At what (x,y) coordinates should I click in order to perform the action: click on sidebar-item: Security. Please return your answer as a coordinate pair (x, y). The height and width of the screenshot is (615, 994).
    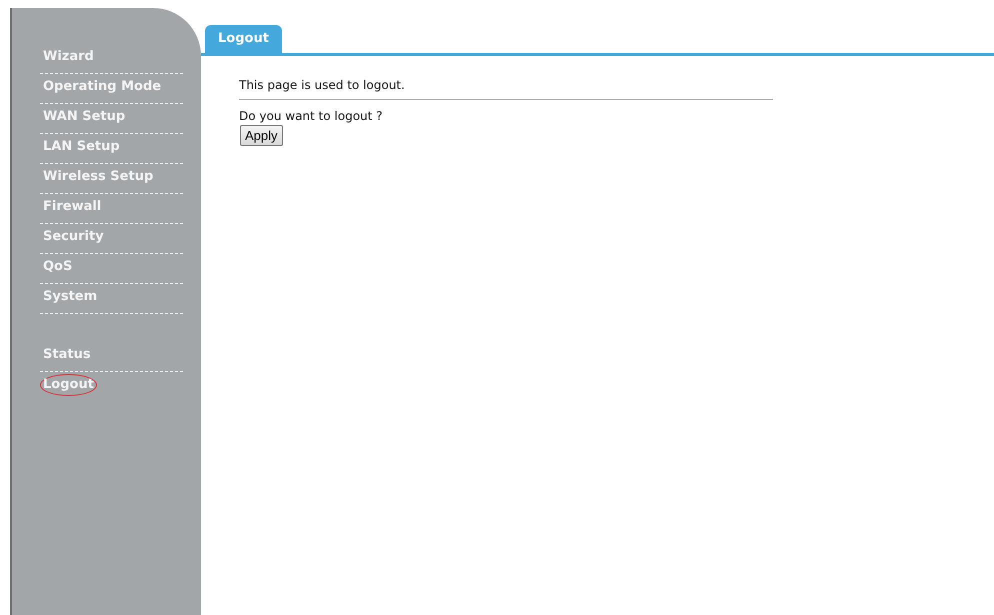
    Looking at the image, I should click on (111, 239).